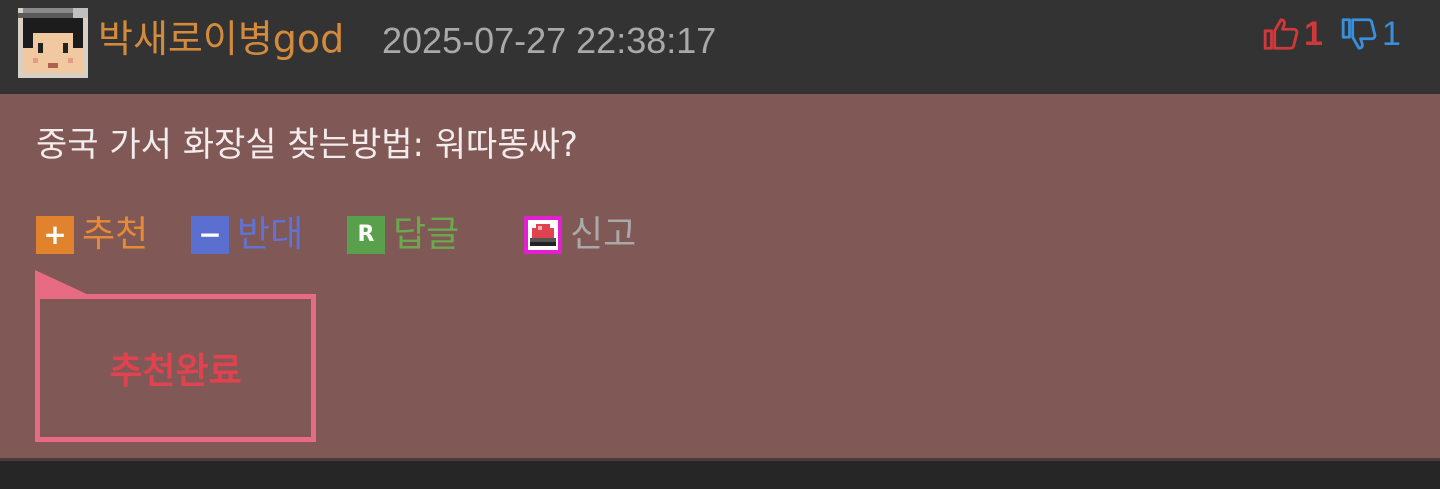 The image size is (1440, 489). I want to click on tooltip-arrow, so click(63, 283).